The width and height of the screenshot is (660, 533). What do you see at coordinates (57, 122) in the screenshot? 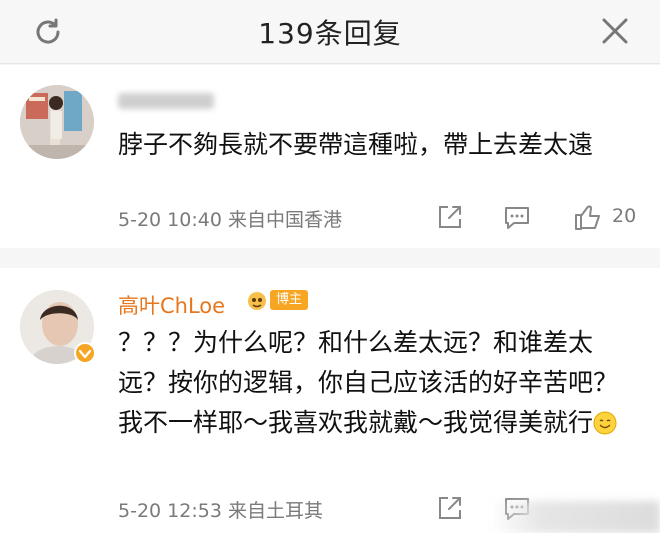
I see `avatar` at bounding box center [57, 122].